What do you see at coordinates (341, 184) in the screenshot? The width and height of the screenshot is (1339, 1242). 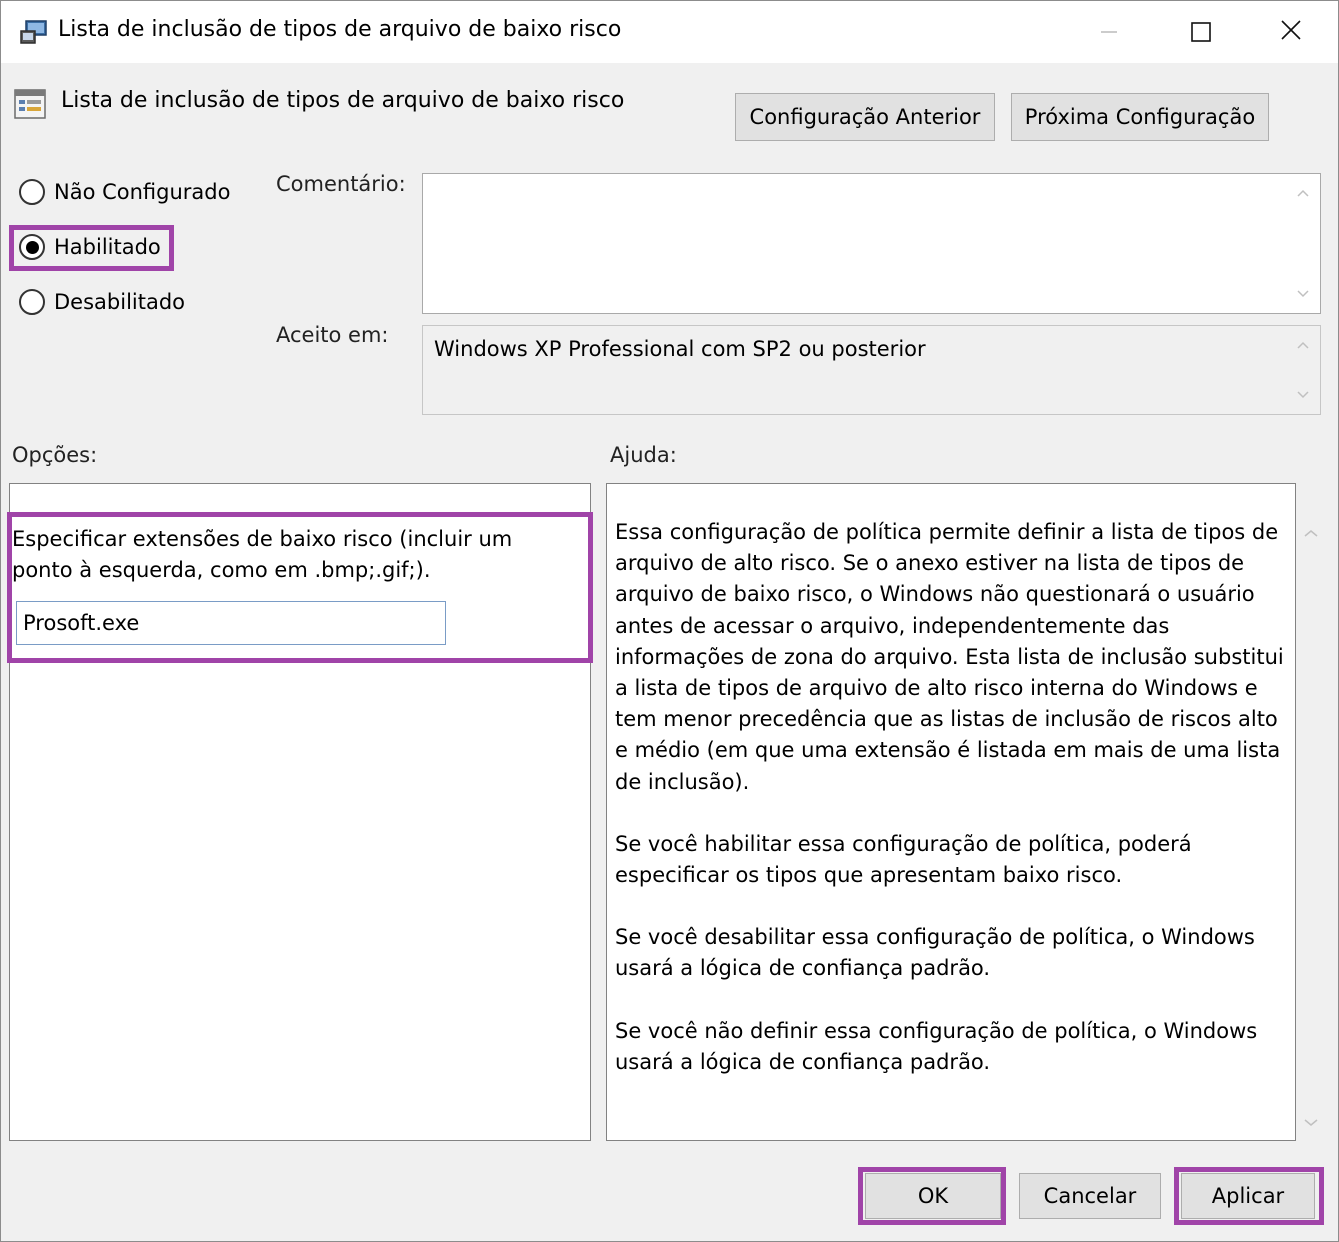 I see `comment-label: Comentário:` at bounding box center [341, 184].